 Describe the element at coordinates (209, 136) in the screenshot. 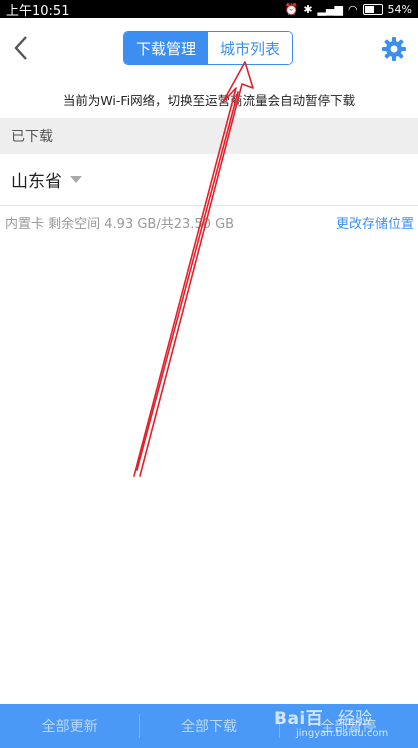

I see `downloaded-section-header: 已下载` at that location.